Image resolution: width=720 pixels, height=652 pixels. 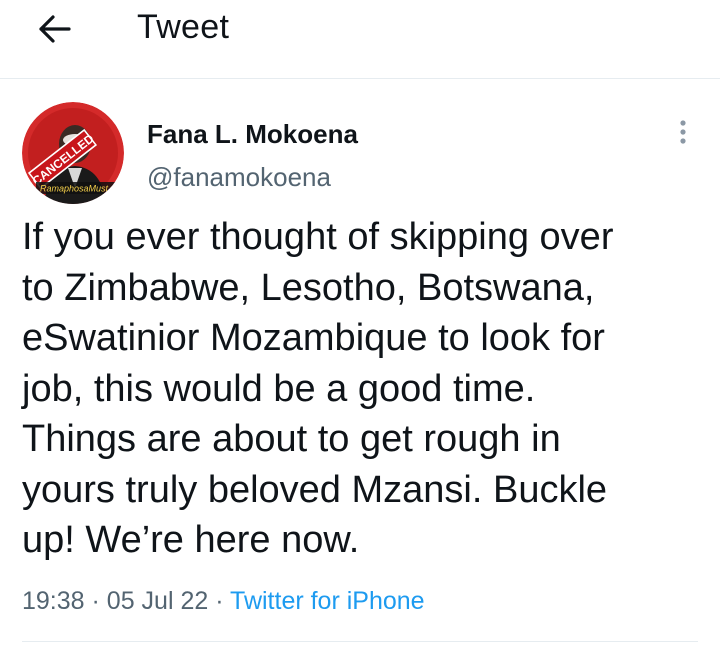 I want to click on more-vertical-icon, so click(x=683, y=132).